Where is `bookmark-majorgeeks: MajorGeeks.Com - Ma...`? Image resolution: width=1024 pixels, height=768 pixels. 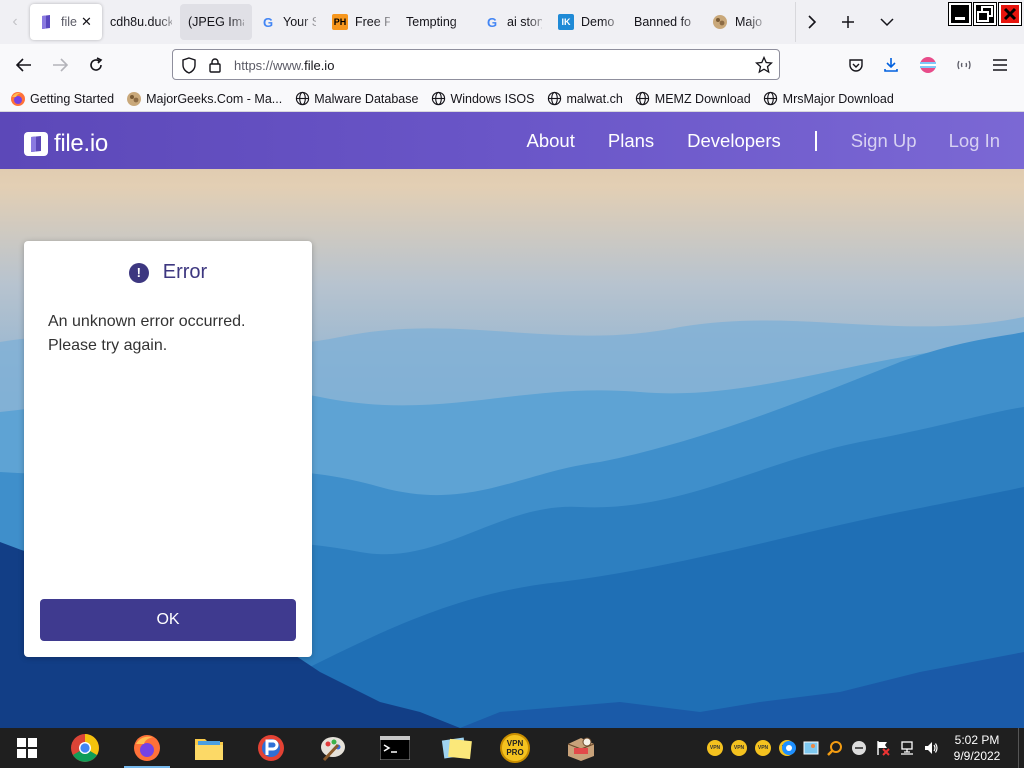
bookmark-majorgeeks: MajorGeeks.Com - Ma... is located at coordinates (204, 99).